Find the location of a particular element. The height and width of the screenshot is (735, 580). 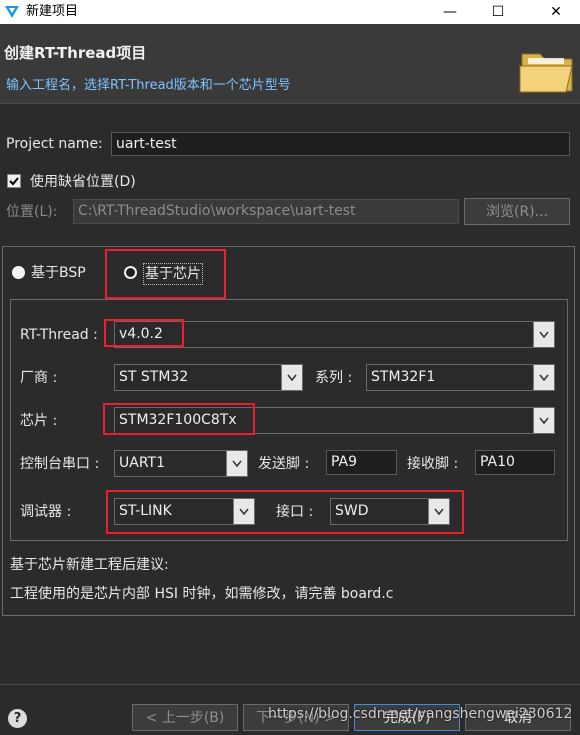

rtthread-version-highlight is located at coordinates (144, 333).